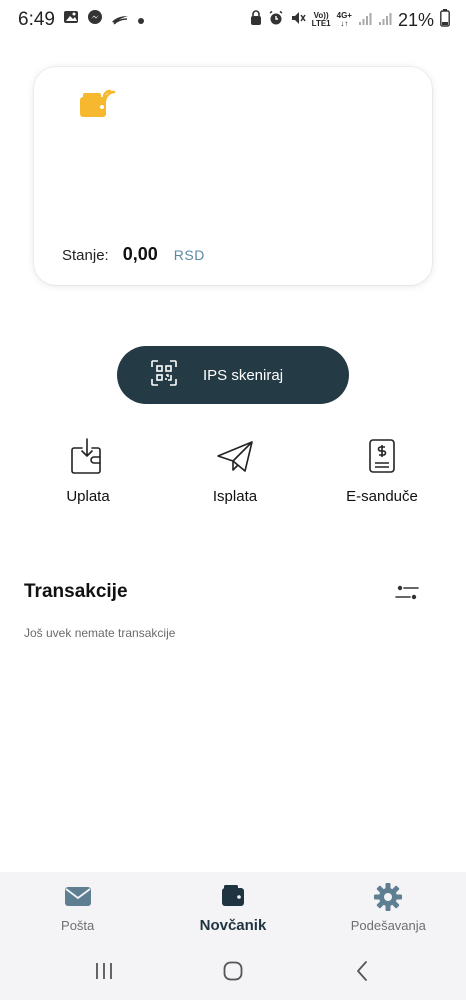  I want to click on paper-plane-icon, so click(235, 456).